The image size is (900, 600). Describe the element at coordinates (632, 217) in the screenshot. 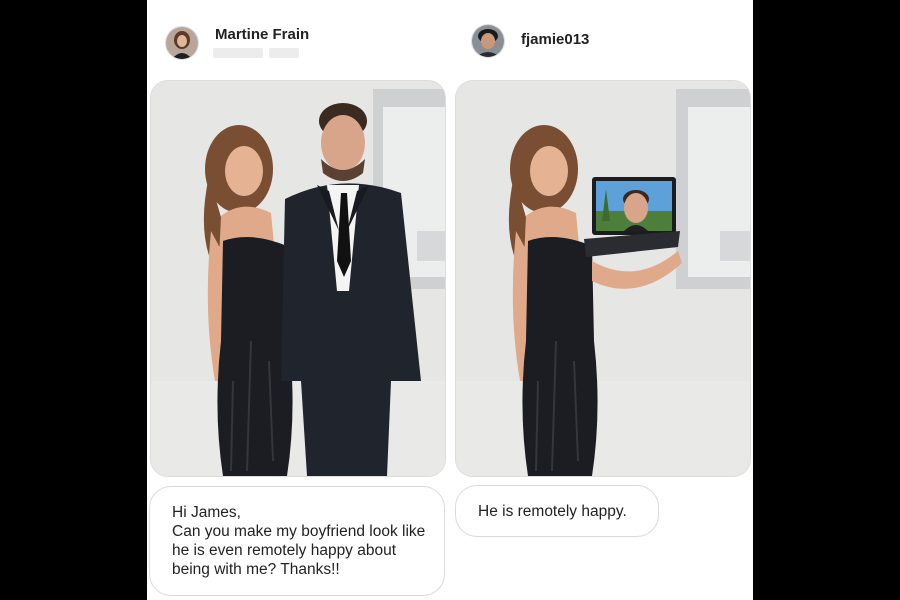

I see `laptop-with-boyfriend-face` at that location.